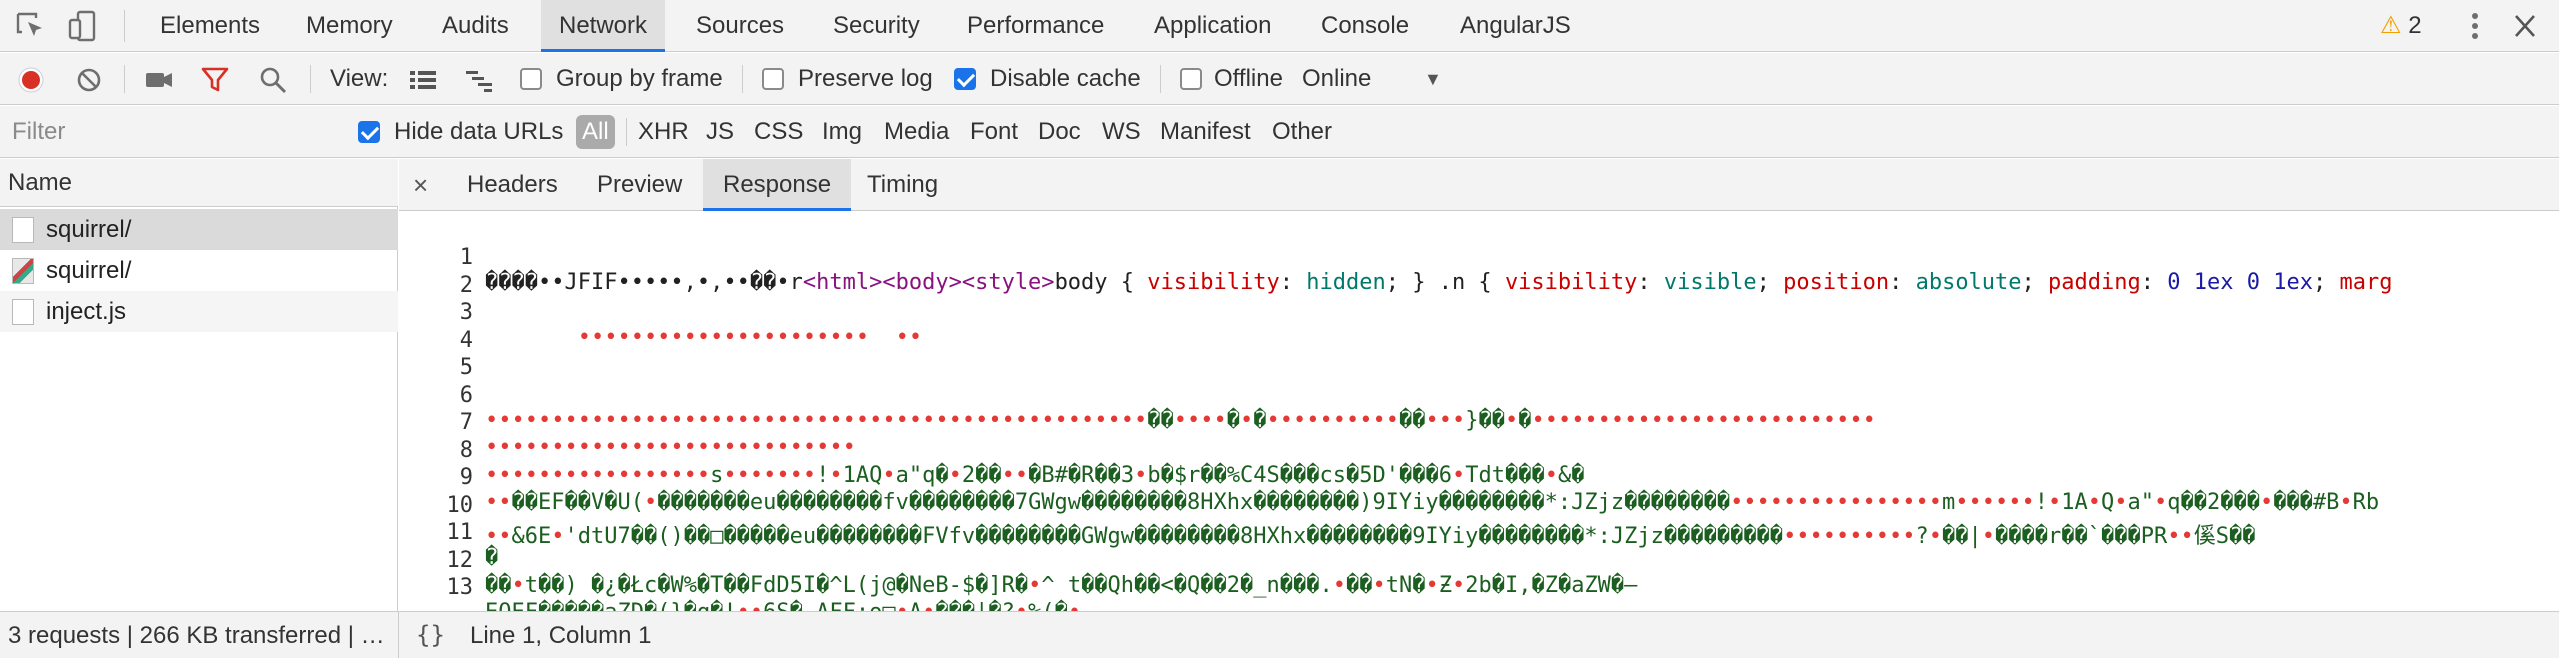 The image size is (2559, 658). I want to click on code-line: 11 �, so click(1479, 532).